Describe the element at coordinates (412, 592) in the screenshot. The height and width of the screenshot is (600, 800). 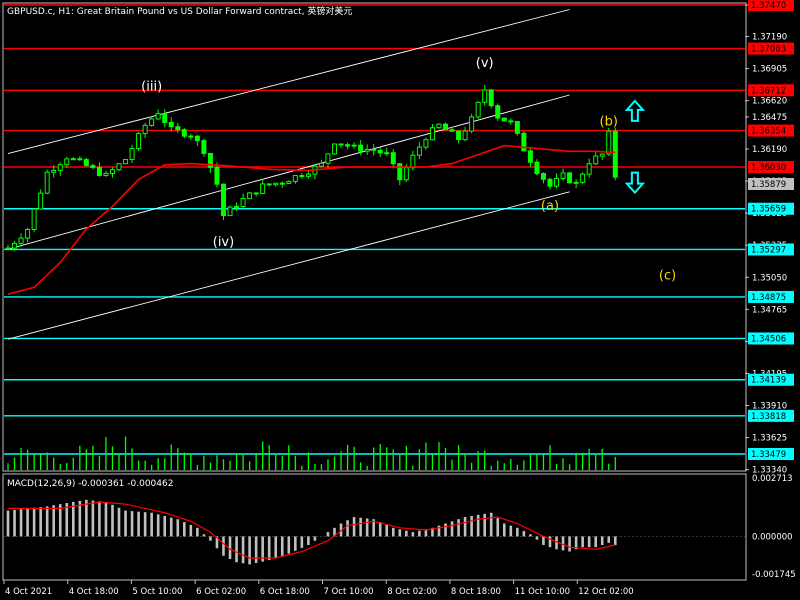
I see `time-tick-label: 8 Oct 02:00` at that location.